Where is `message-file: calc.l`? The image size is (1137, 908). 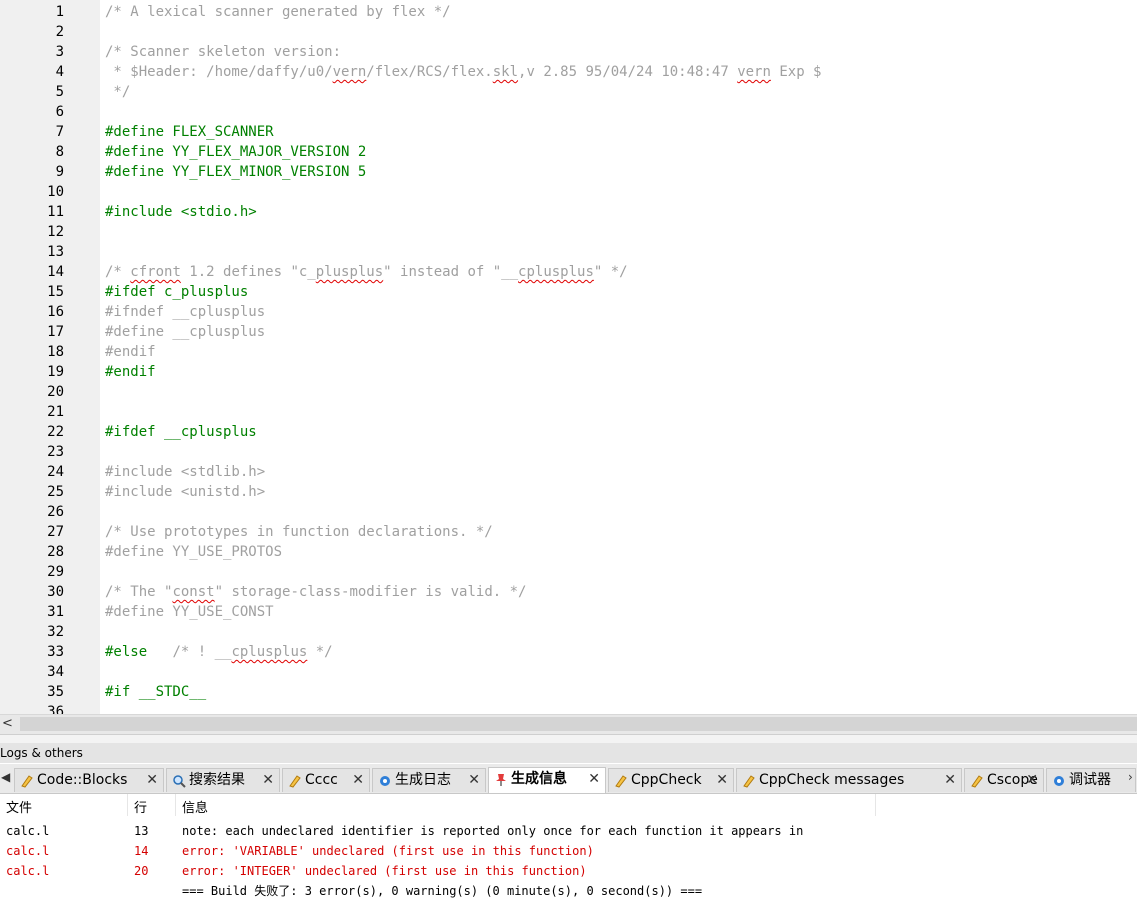 message-file: calc.l is located at coordinates (28, 851).